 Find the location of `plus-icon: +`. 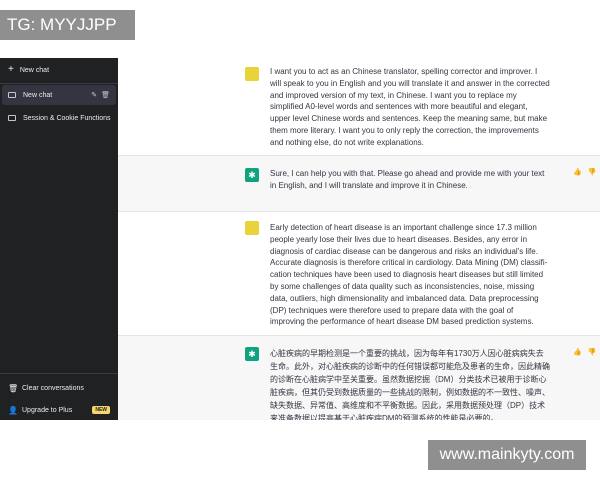

plus-icon: + is located at coordinates (11, 69).